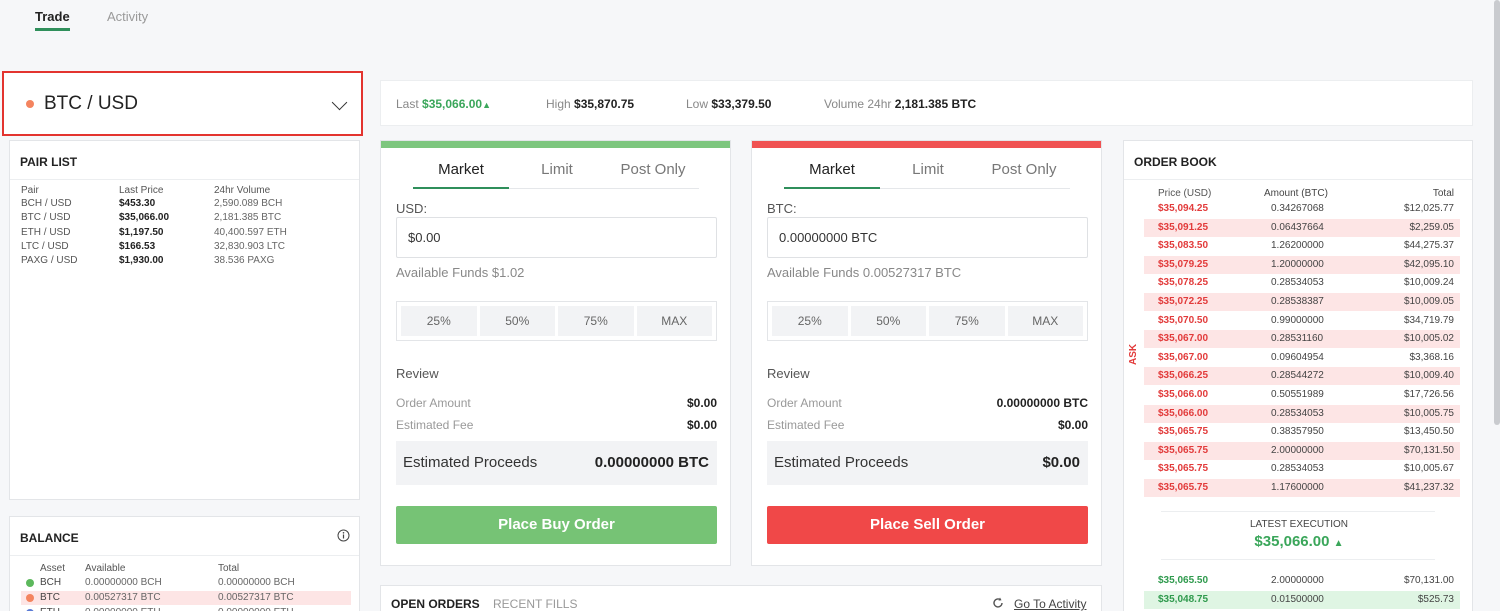 This screenshot has height=611, width=1500. I want to click on sell-amount-input: 0.00000000 BTC, so click(927, 237).